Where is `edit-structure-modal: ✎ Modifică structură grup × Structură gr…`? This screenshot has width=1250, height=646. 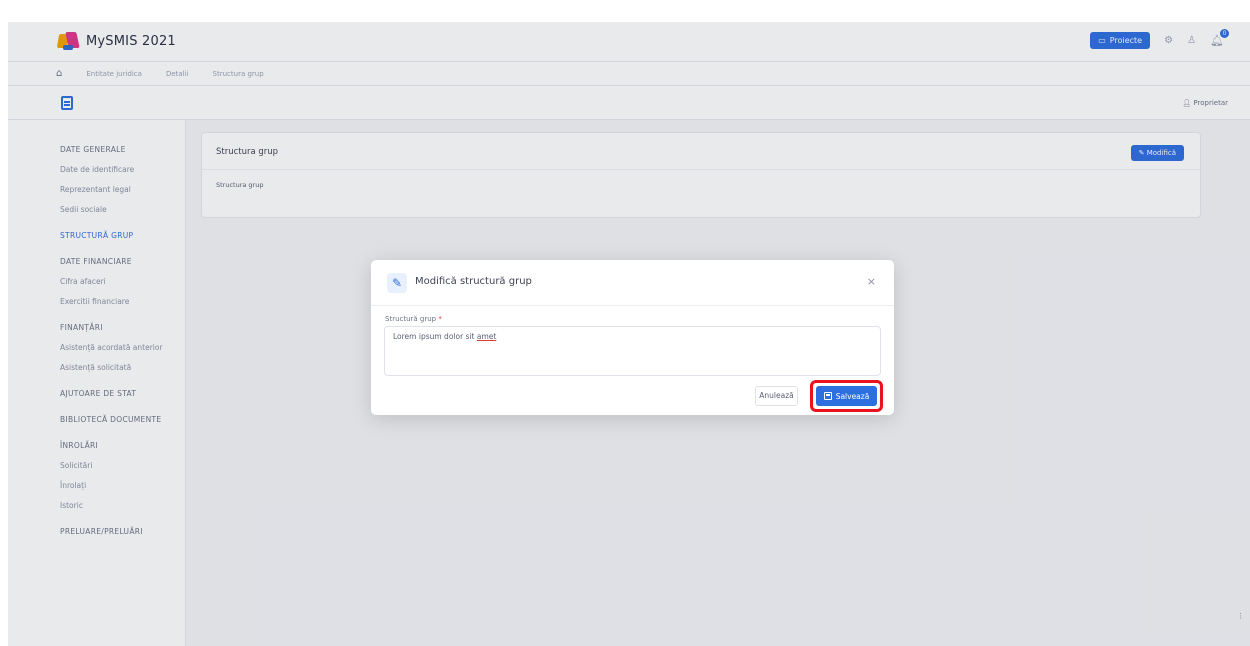 edit-structure-modal: ✎ Modifică structură grup × Structură gr… is located at coordinates (632, 337).